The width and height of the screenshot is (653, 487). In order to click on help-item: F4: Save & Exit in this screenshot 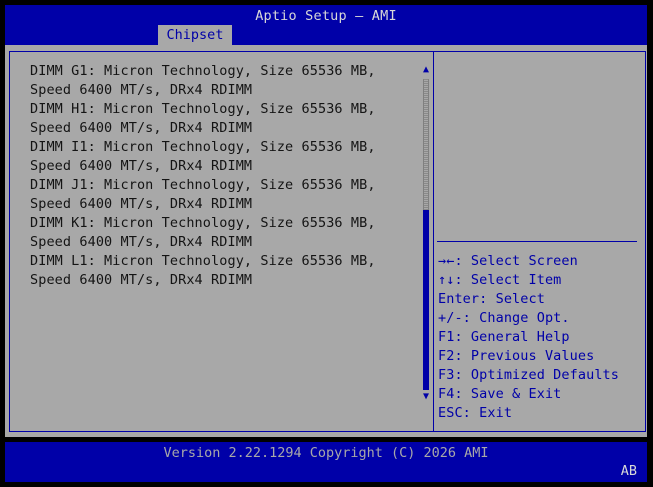, I will do `click(500, 394)`.